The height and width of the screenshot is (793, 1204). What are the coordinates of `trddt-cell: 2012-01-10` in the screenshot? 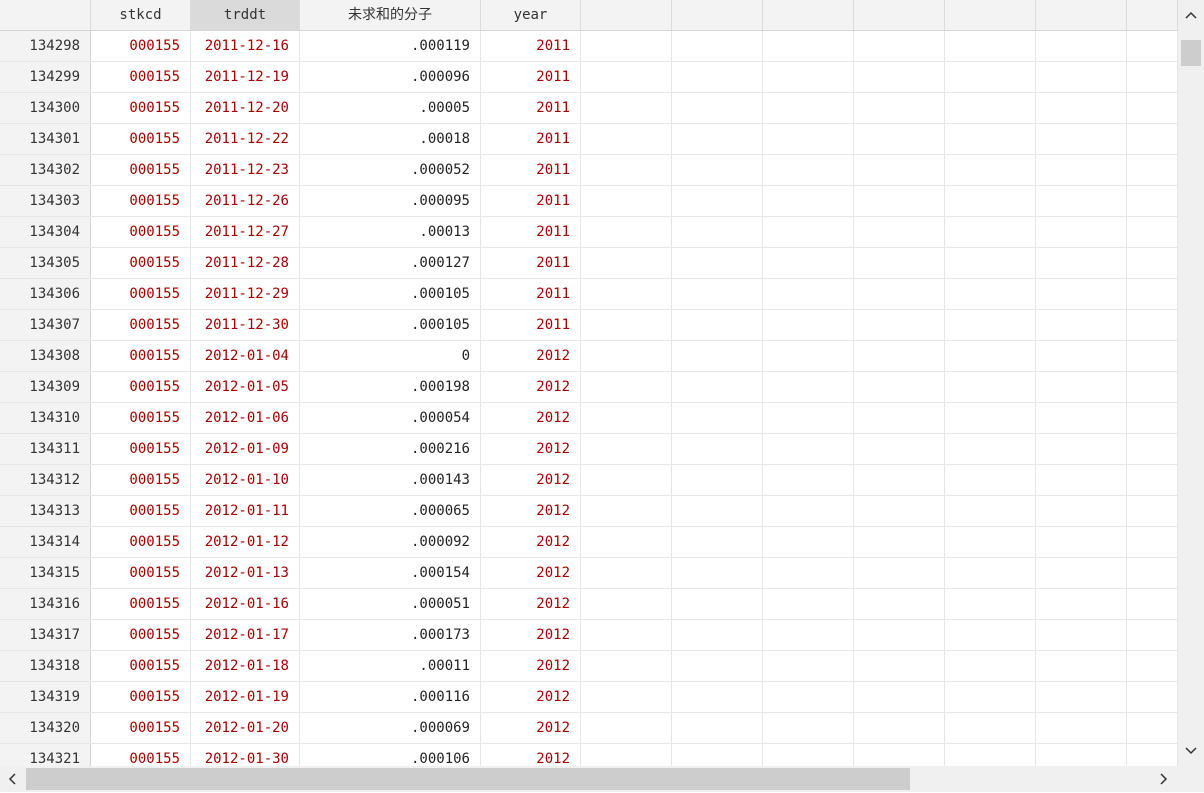 It's located at (245, 480).